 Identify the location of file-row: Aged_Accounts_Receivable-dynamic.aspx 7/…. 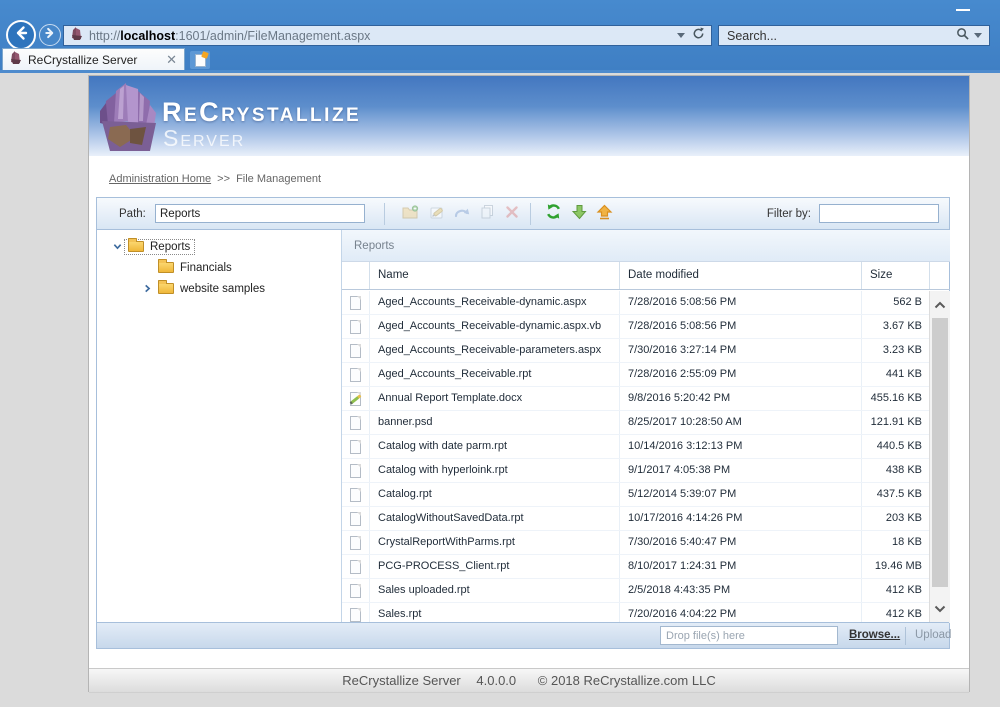
(635, 303).